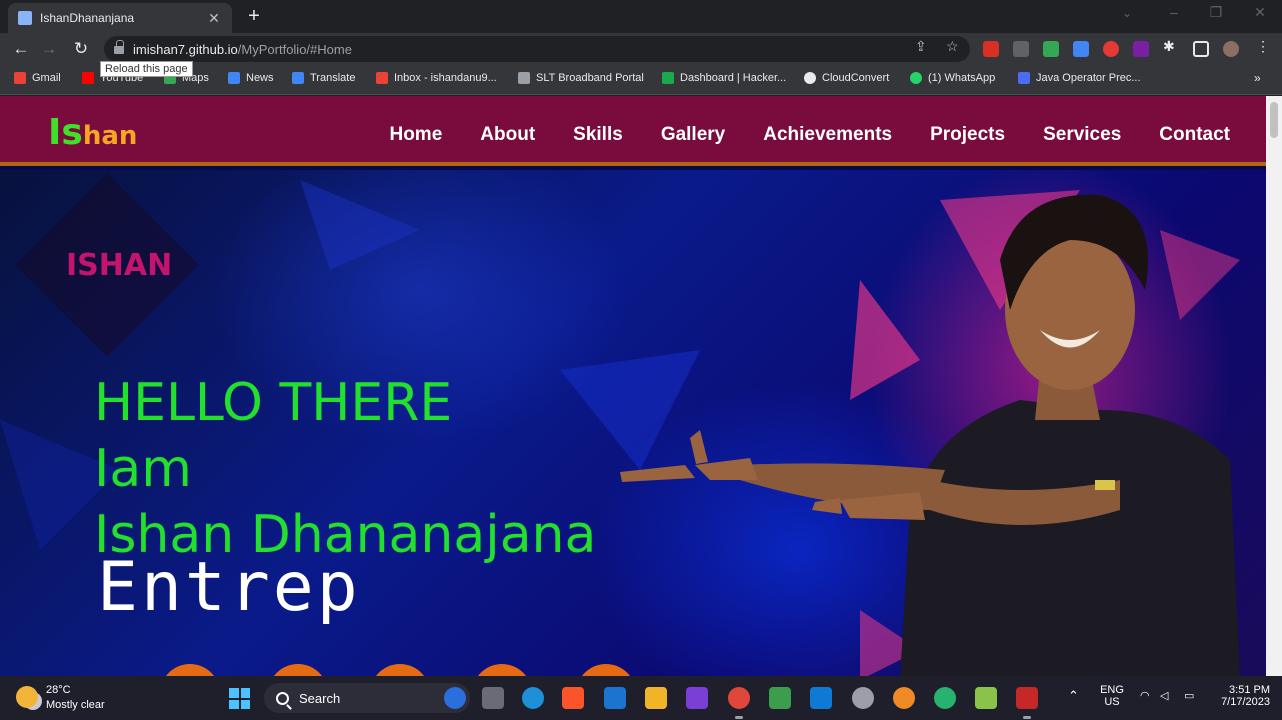 This screenshot has height=720, width=1282. Describe the element at coordinates (400, 670) in the screenshot. I see `hero-decor-arcs` at that location.